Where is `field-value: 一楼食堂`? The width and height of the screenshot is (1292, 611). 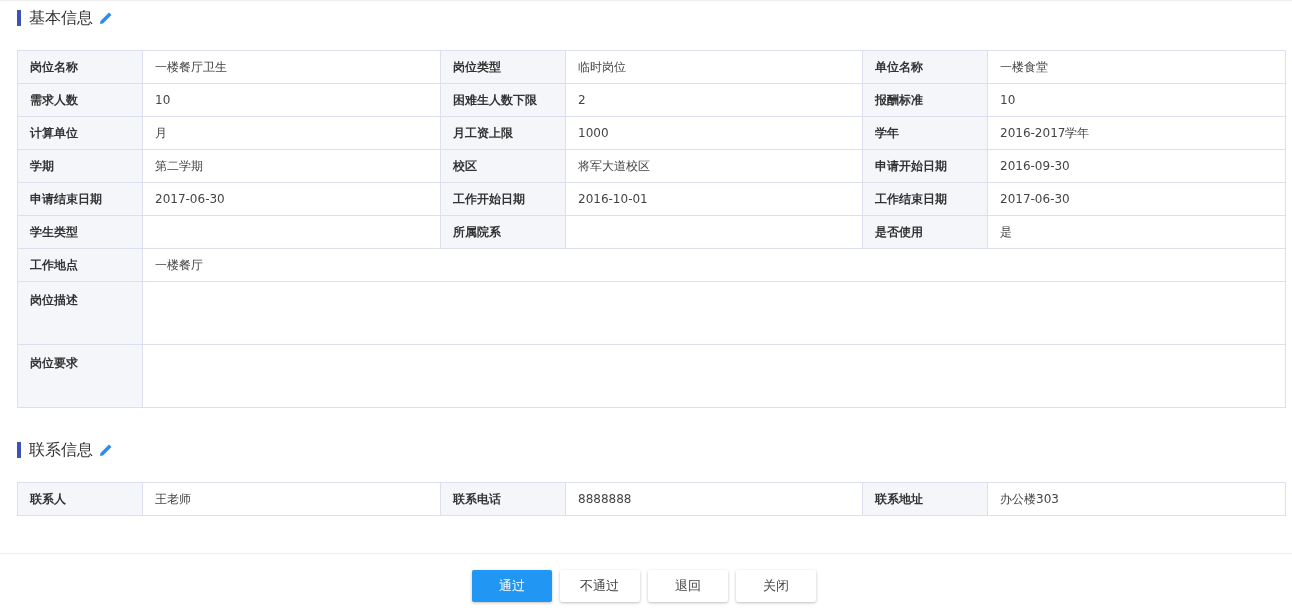
field-value: 一楼食堂 is located at coordinates (1136, 67).